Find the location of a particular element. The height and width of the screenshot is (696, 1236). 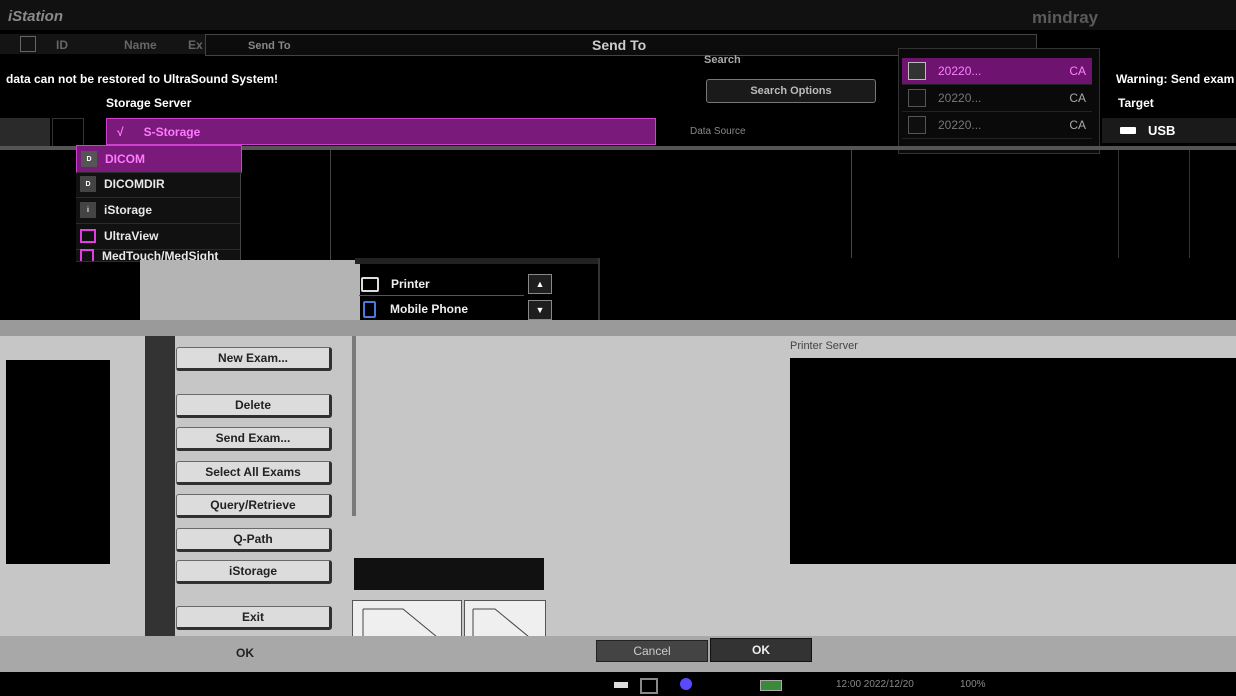

search-options-label: Search Options is located at coordinates (791, 91).